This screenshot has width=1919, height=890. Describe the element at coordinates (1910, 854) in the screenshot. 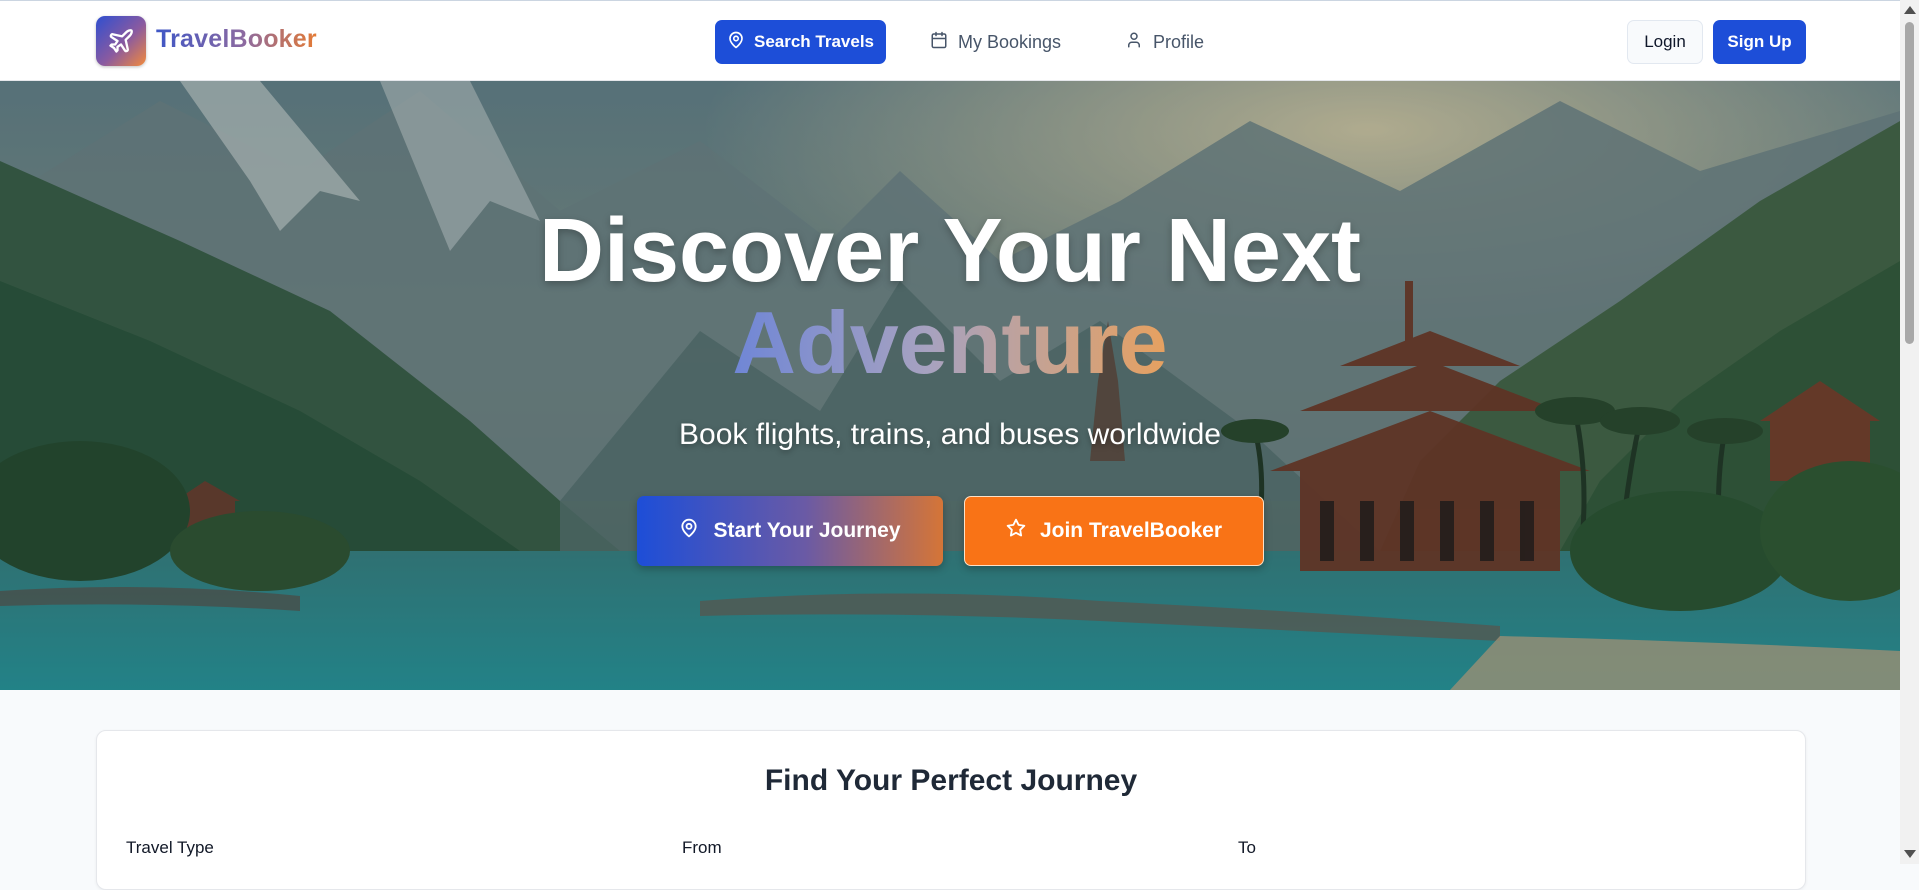

I see `scroll-down-arrow-icon` at that location.